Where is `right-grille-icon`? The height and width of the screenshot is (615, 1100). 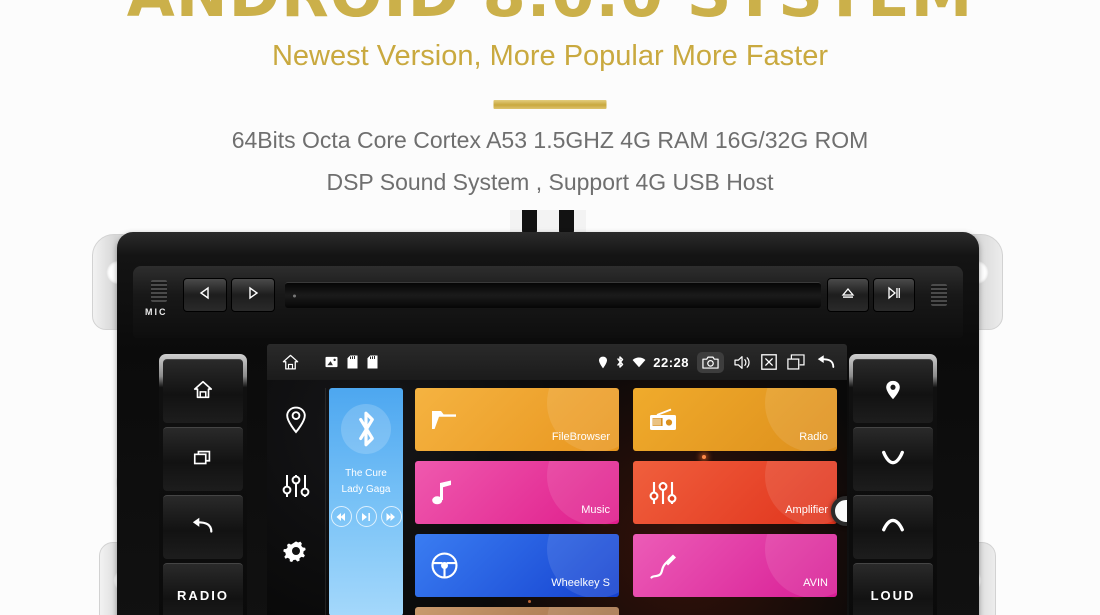
right-grille-icon is located at coordinates (939, 295).